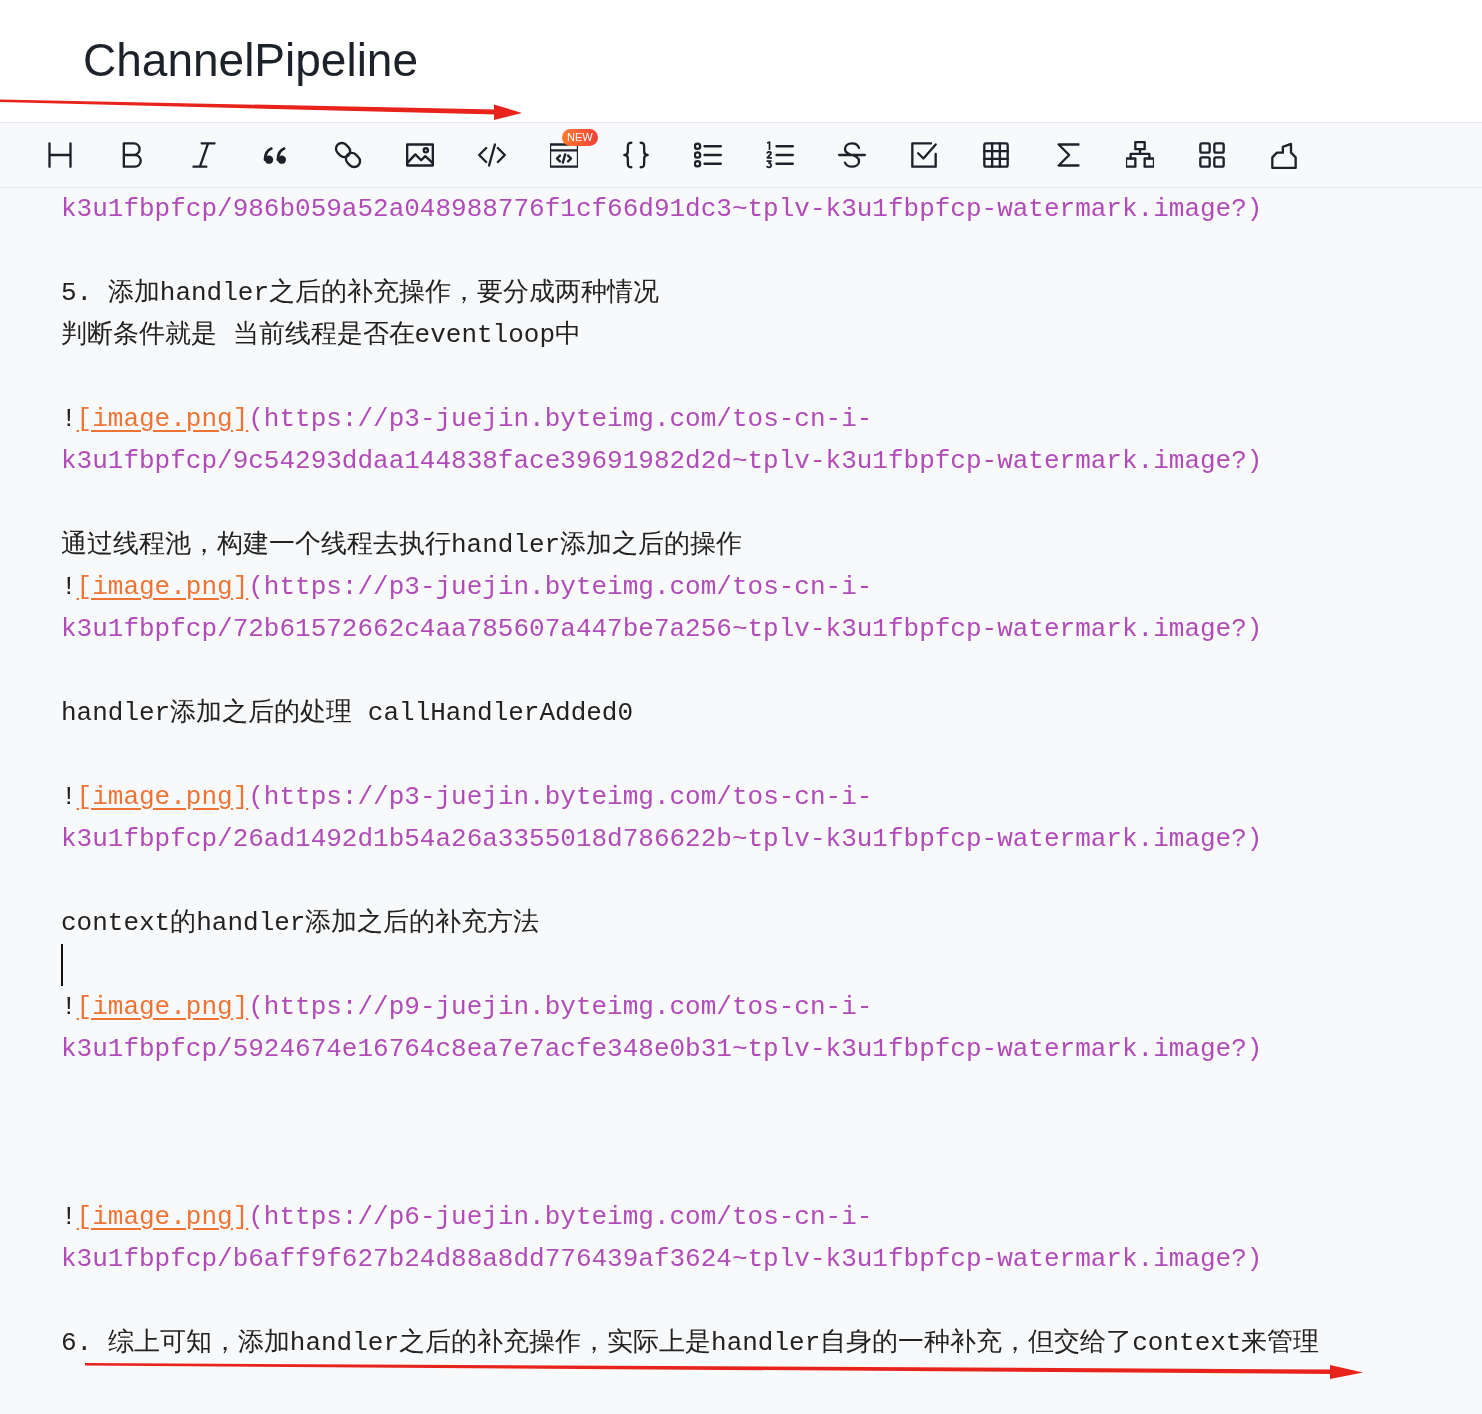 The width and height of the screenshot is (1482, 1414). What do you see at coordinates (62, 965) in the screenshot?
I see `text-cursor` at bounding box center [62, 965].